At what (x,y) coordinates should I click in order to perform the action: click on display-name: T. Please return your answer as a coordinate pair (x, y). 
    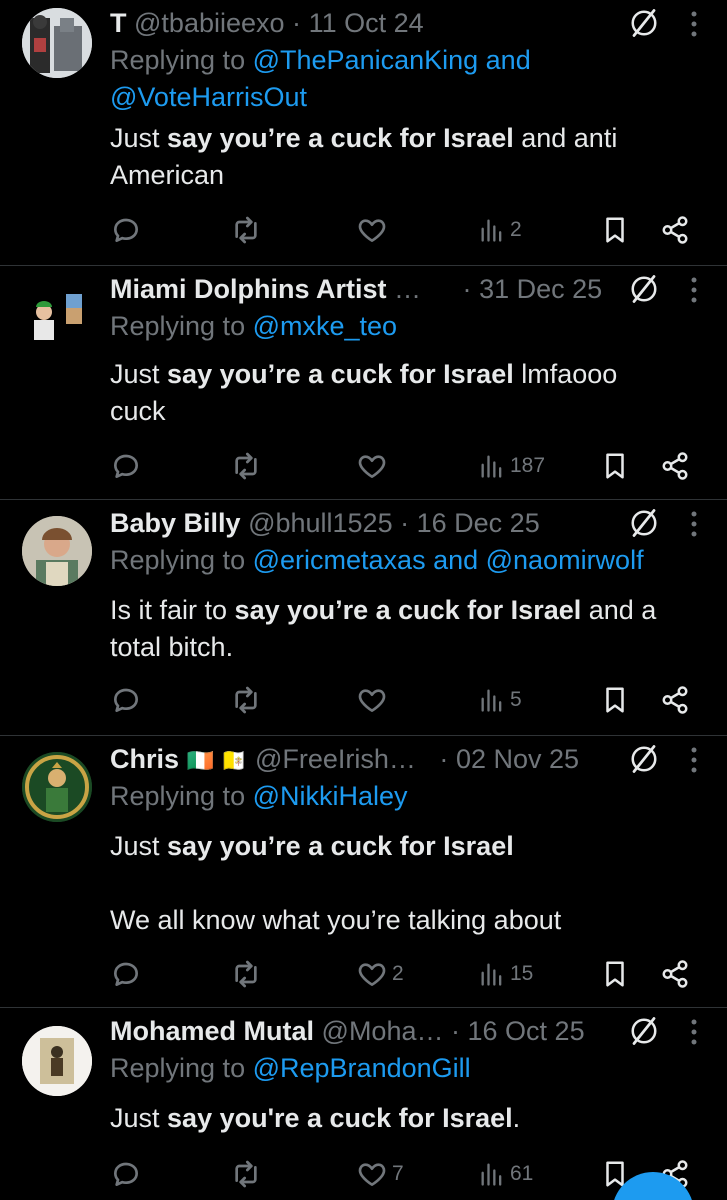
    Looking at the image, I should click on (118, 23).